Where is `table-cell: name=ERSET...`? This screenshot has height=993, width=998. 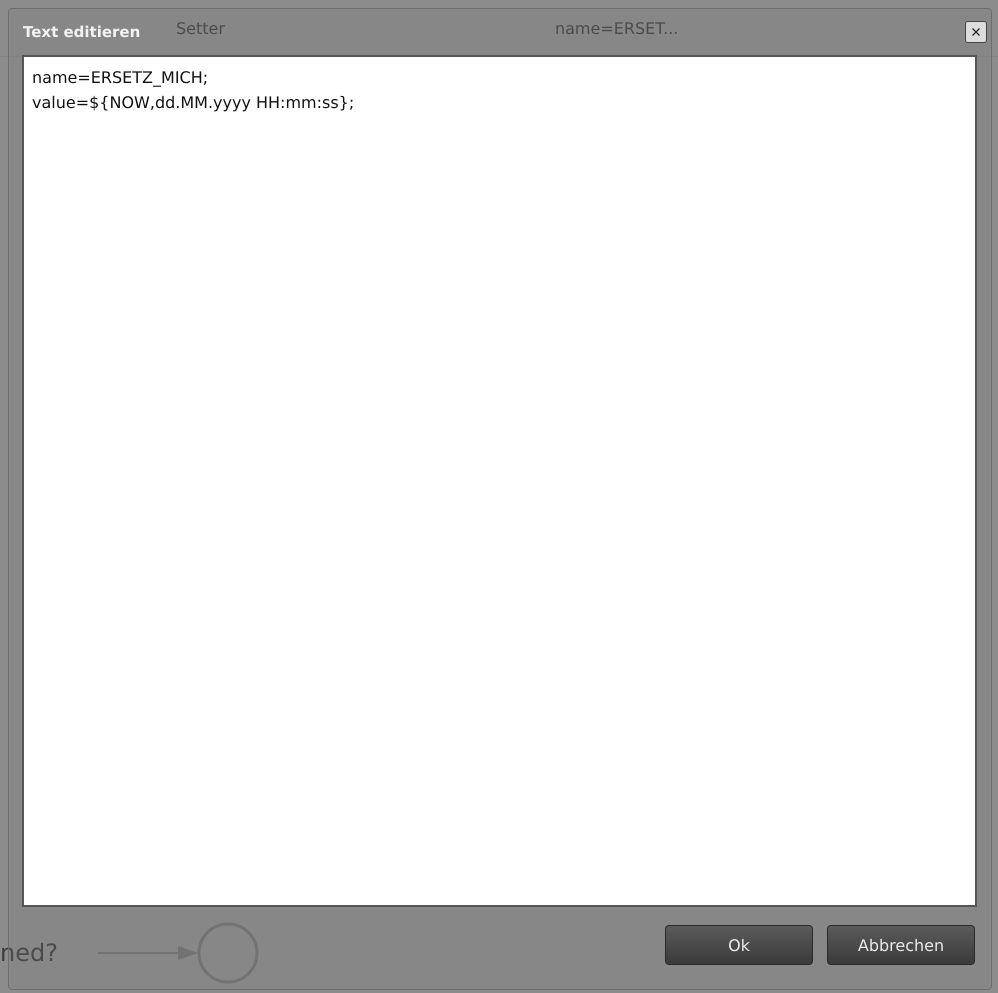
table-cell: name=ERSET... is located at coordinates (616, 28).